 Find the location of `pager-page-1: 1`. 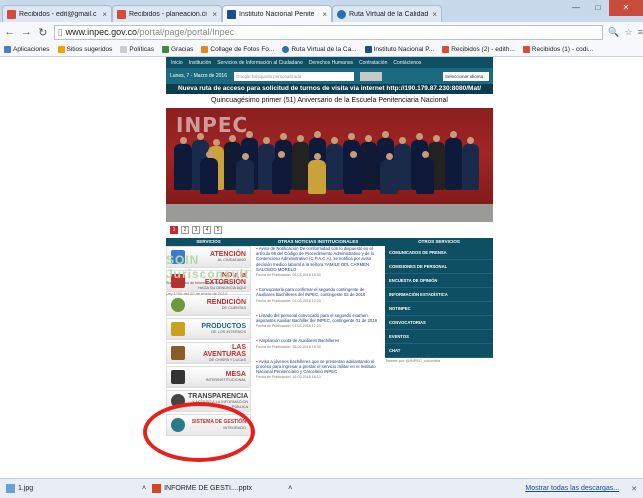

pager-page-1: 1 is located at coordinates (174, 230).